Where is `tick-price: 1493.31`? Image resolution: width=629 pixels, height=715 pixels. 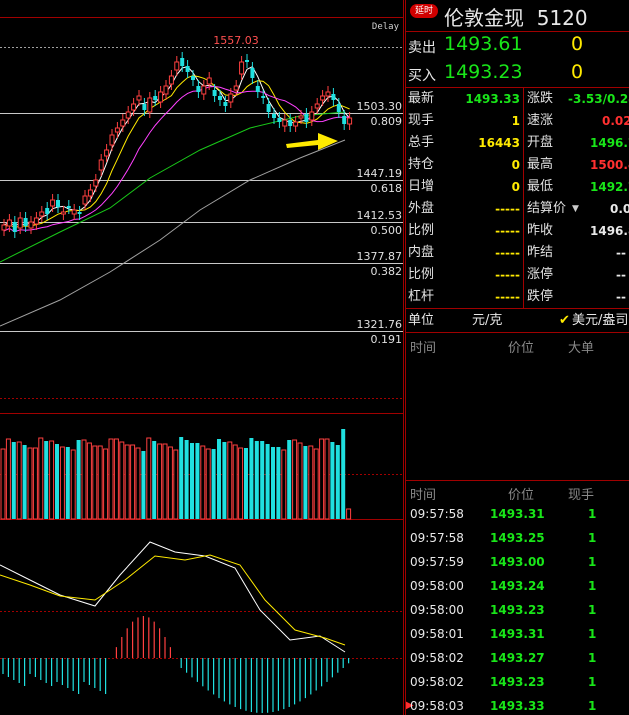
tick-price: 1493.31 is located at coordinates (517, 634).